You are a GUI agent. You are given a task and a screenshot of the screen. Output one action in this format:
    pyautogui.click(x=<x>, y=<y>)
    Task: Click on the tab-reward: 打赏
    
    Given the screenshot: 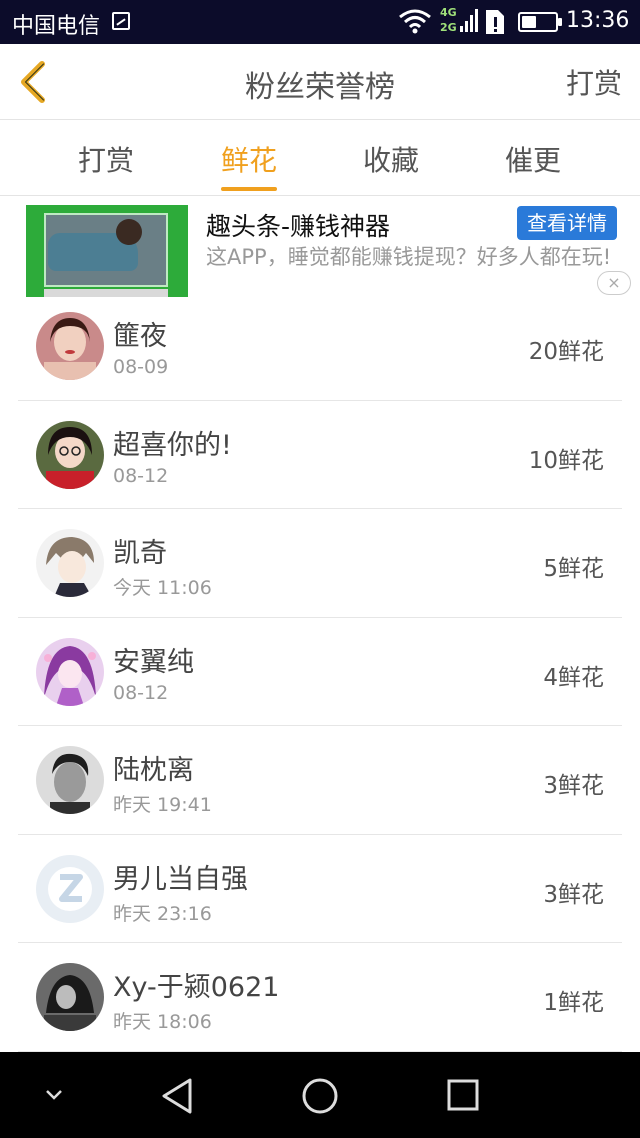 What is the action you would take?
    pyautogui.click(x=106, y=159)
    